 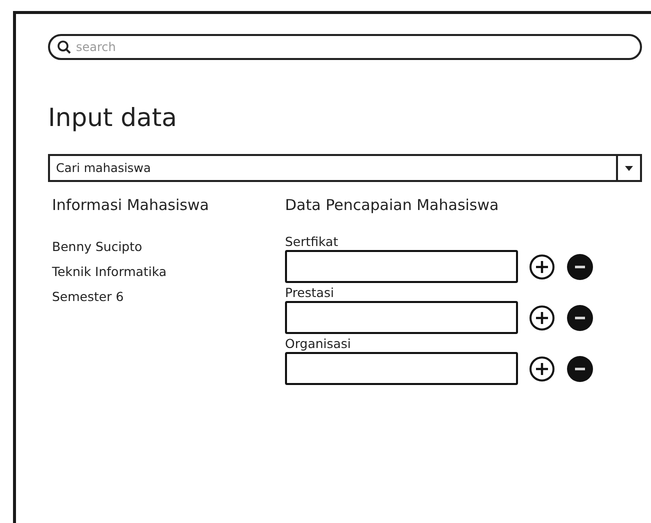 What do you see at coordinates (310, 293) in the screenshot?
I see `field-label: Prestasi` at bounding box center [310, 293].